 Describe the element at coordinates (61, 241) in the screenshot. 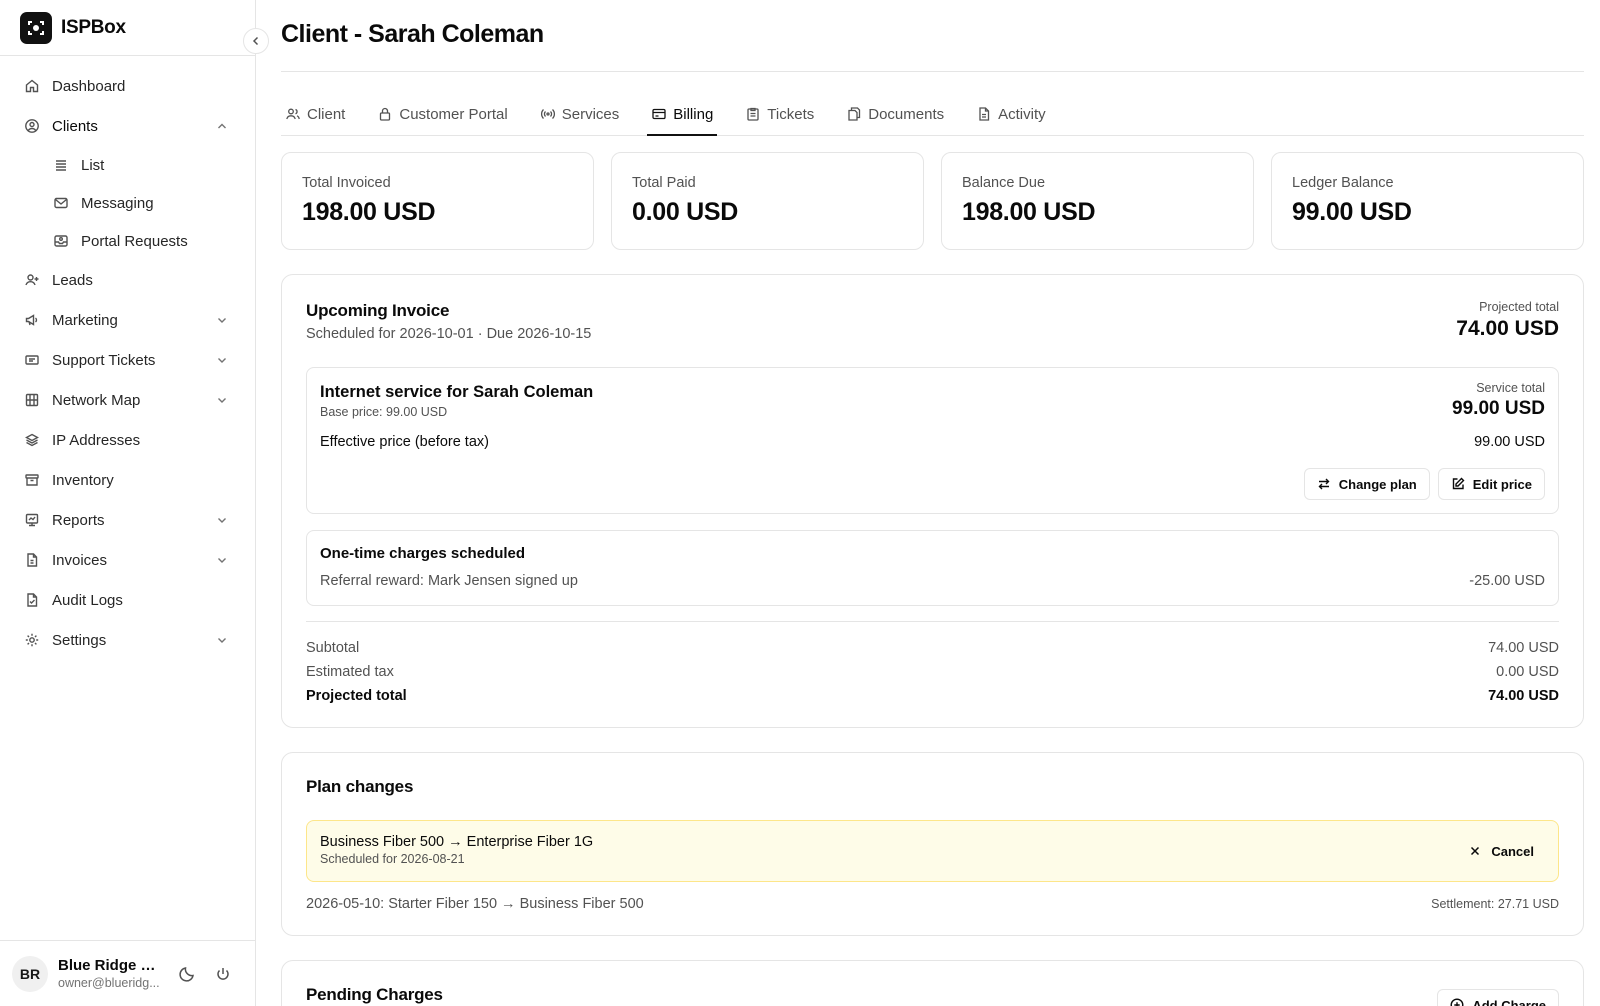

I see `inbox-icon` at that location.